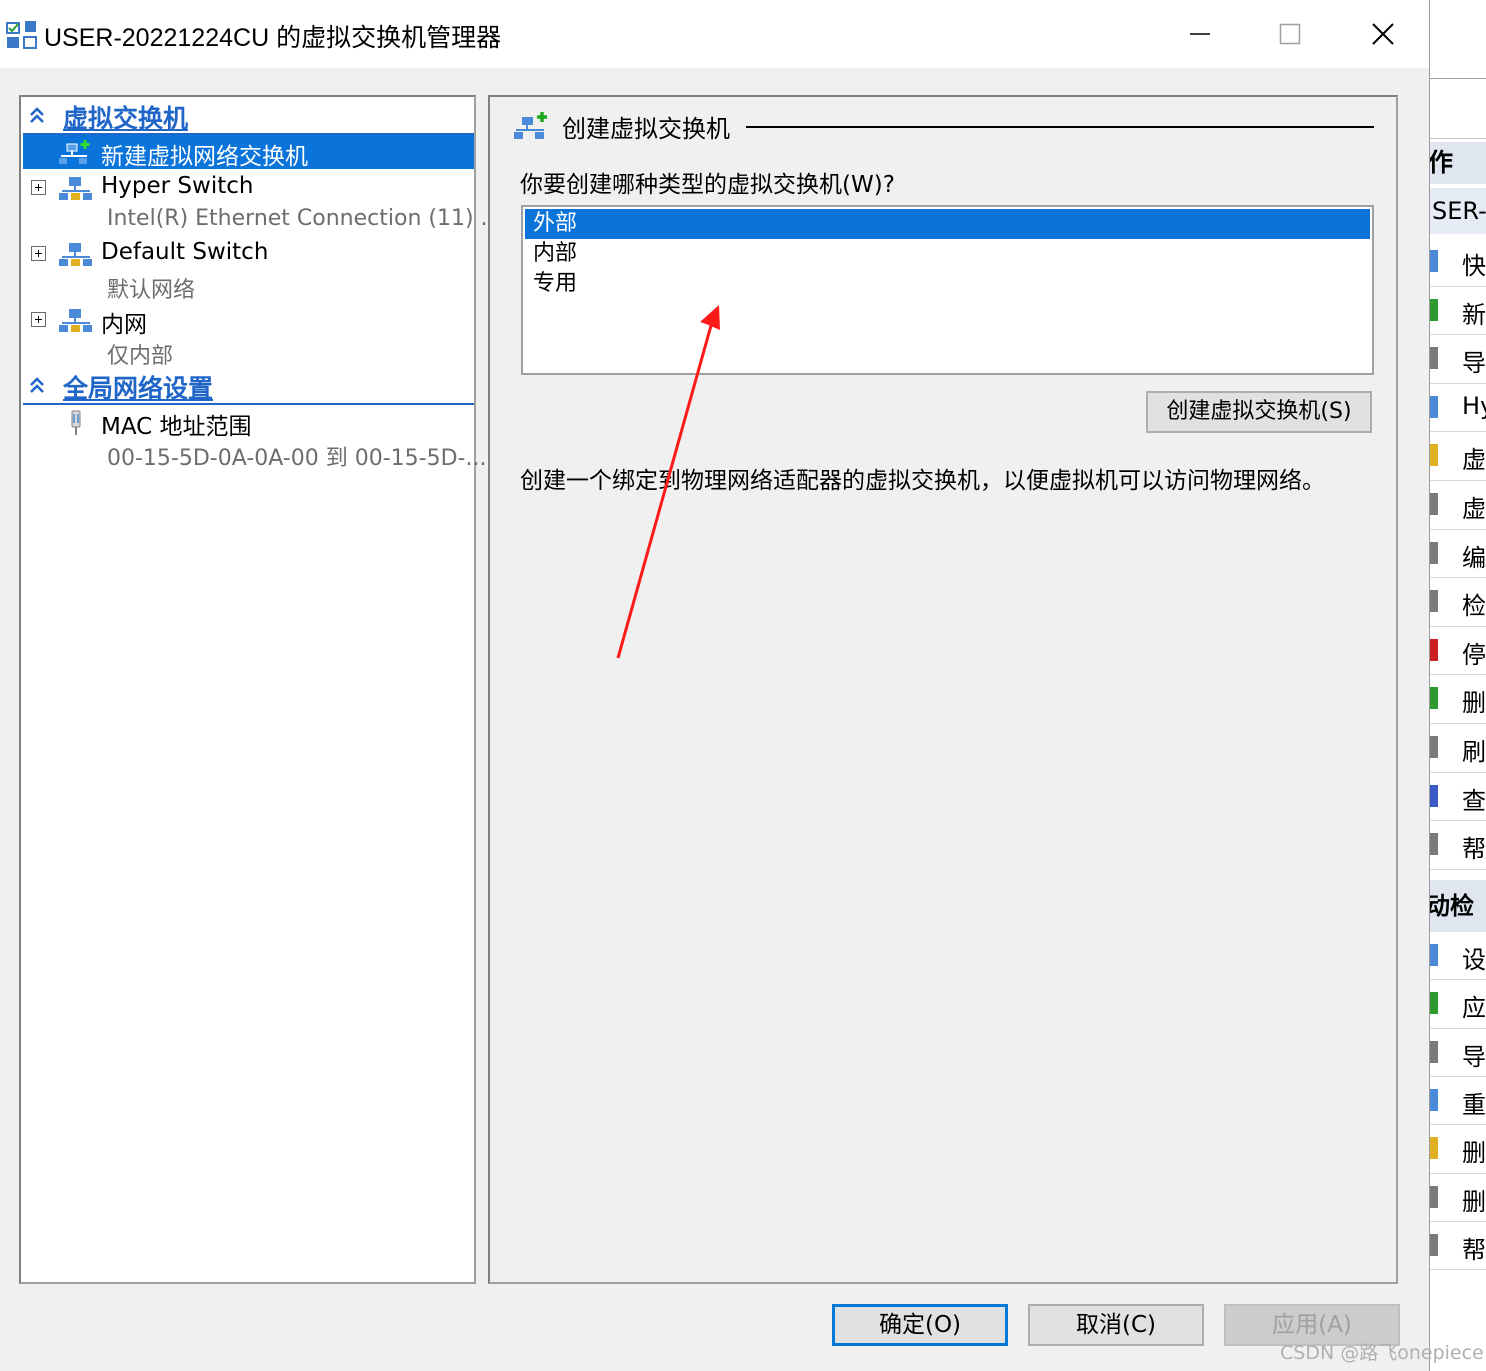 The width and height of the screenshot is (1486, 1371). Describe the element at coordinates (124, 325) in the screenshot. I see `tree-item-label: 内网` at that location.